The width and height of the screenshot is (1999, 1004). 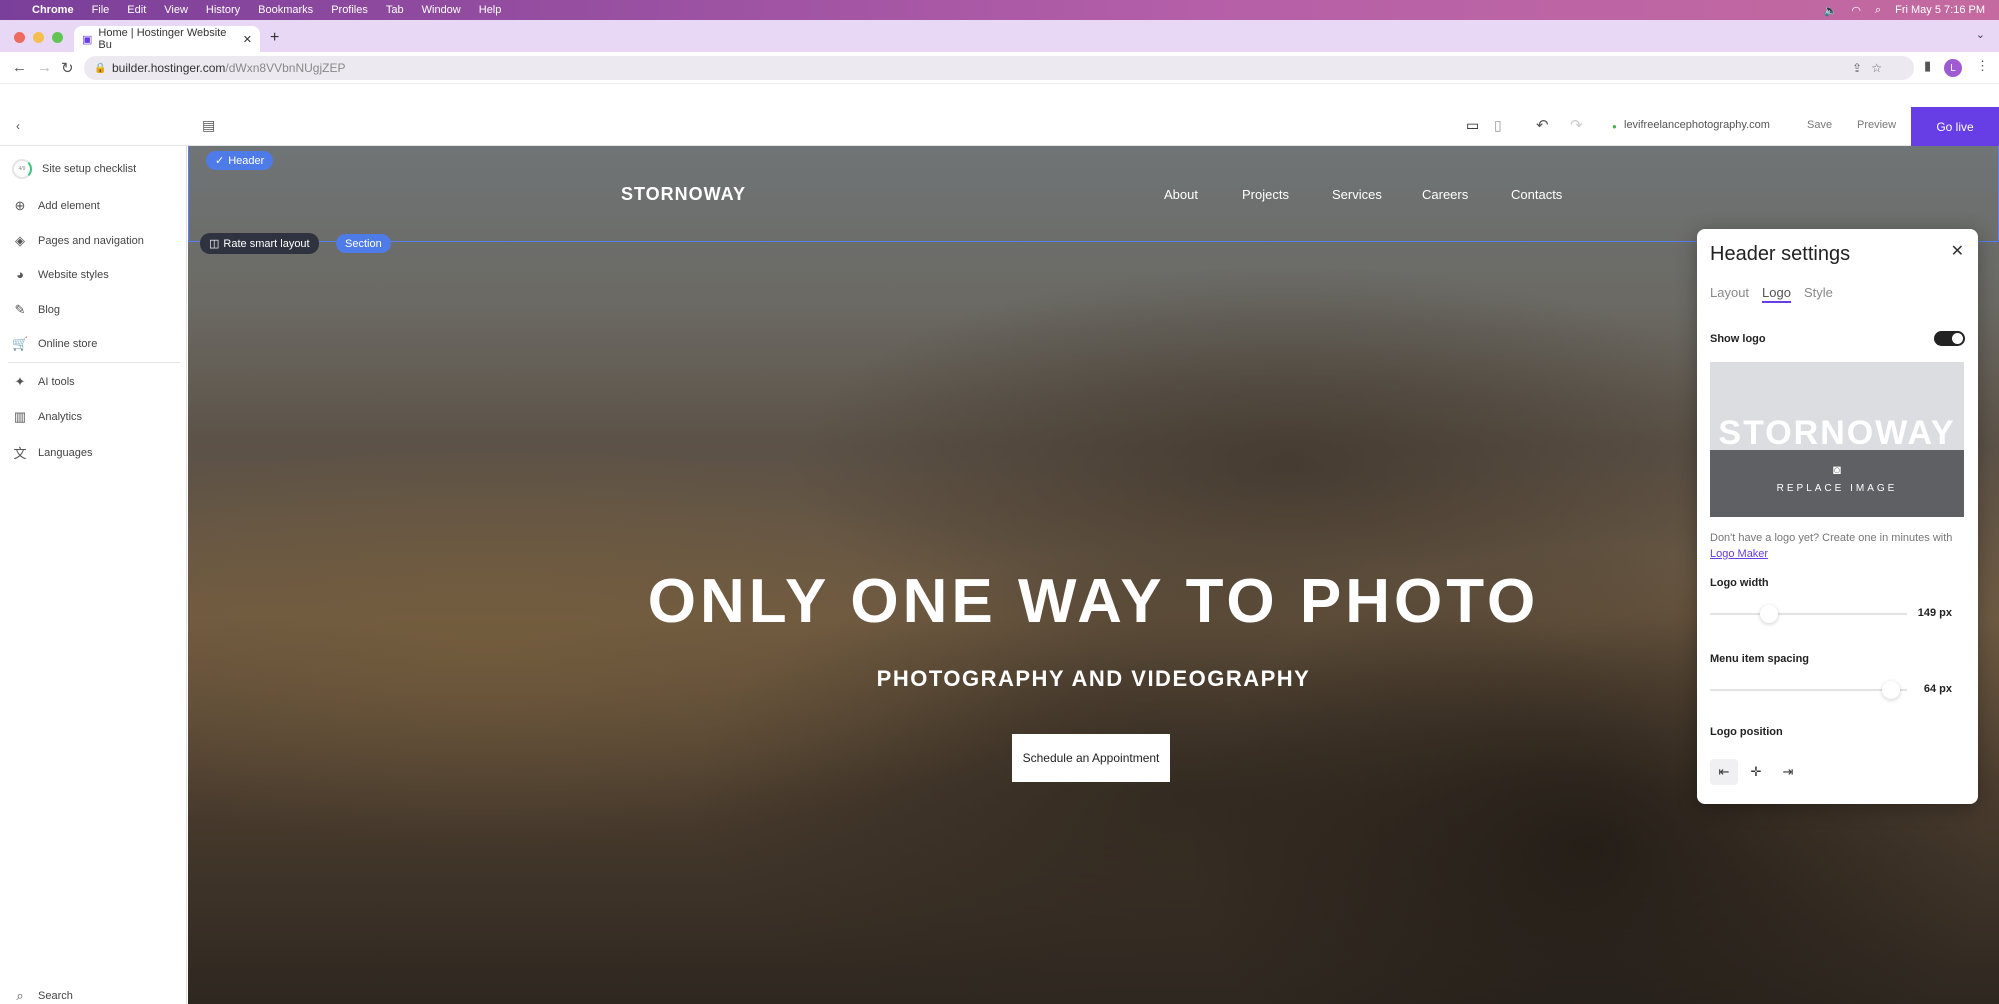 I want to click on replace-image-button: ◙ REPLACE IMAGE, so click(x=1837, y=483).